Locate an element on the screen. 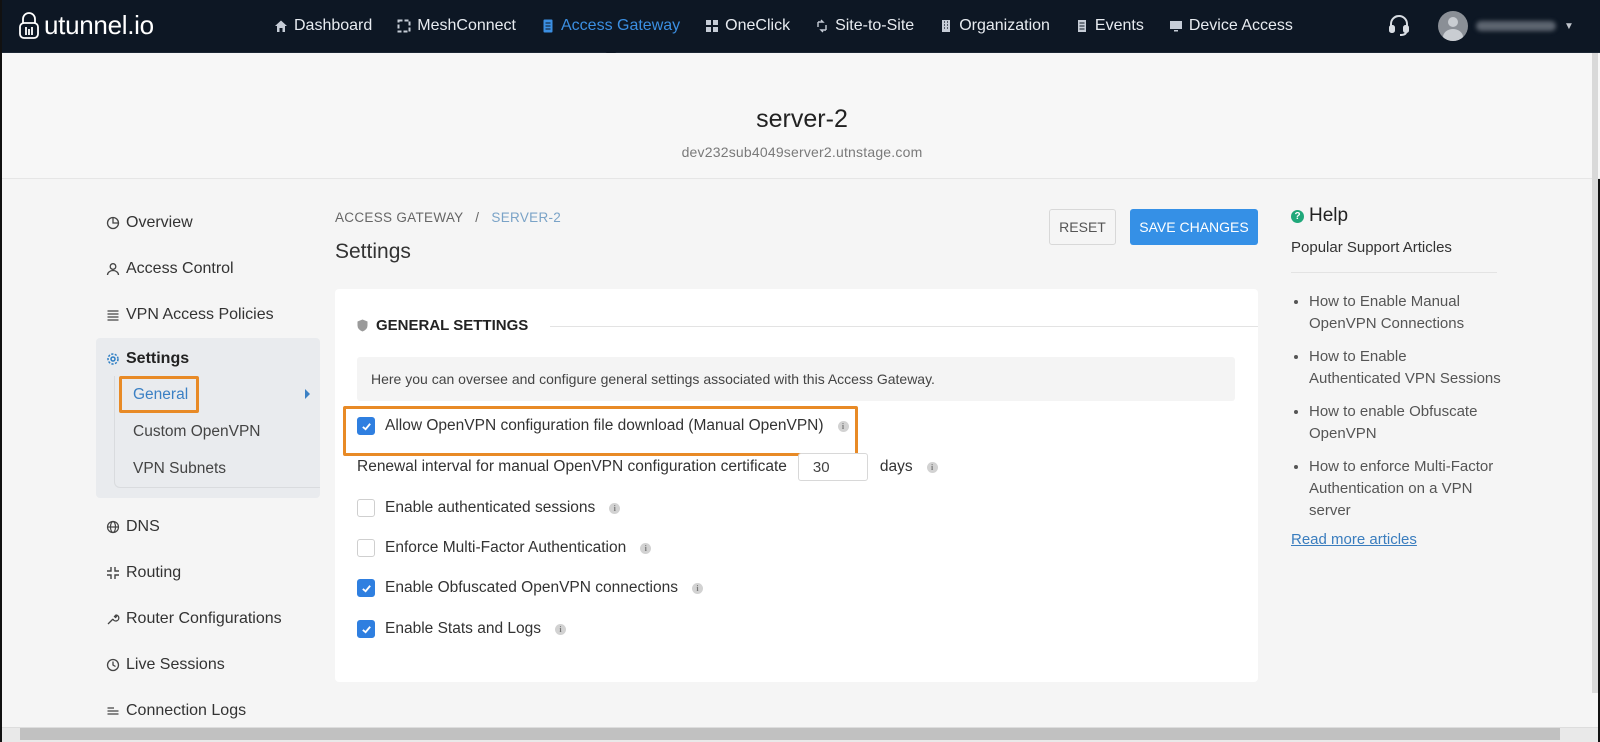  section-header: GENERAL SETTINGS is located at coordinates (442, 325).